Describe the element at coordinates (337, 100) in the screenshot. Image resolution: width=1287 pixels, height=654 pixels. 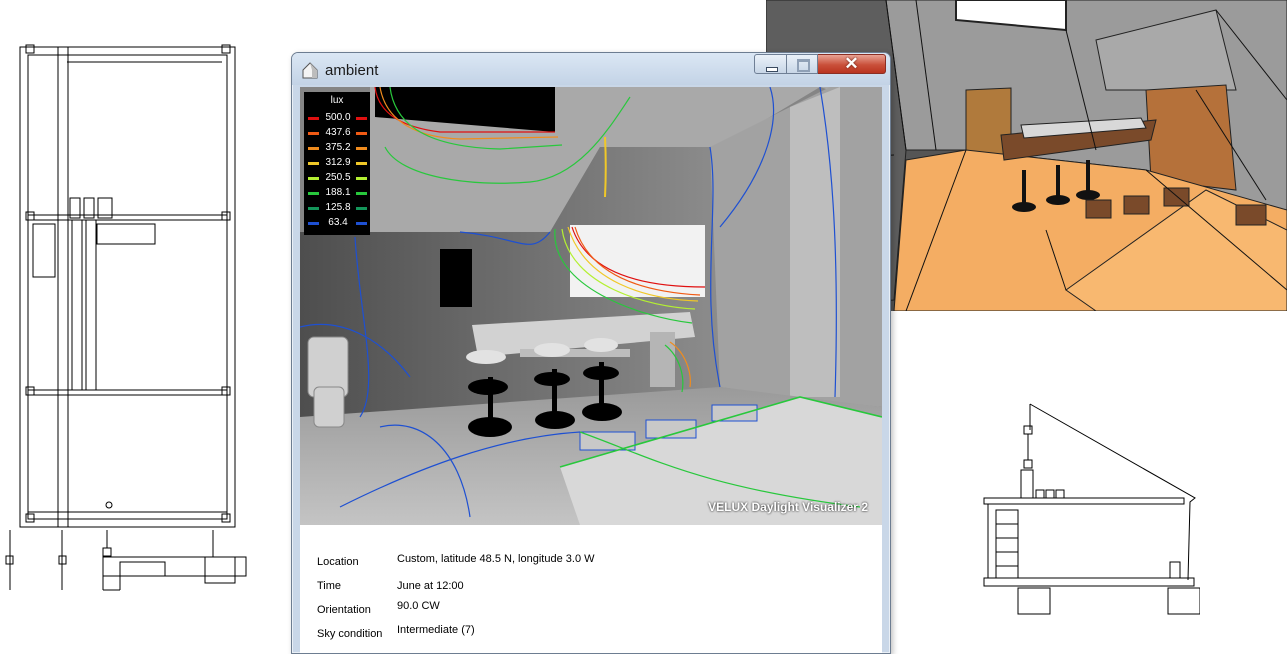
I see `legend-unit: lux` at that location.